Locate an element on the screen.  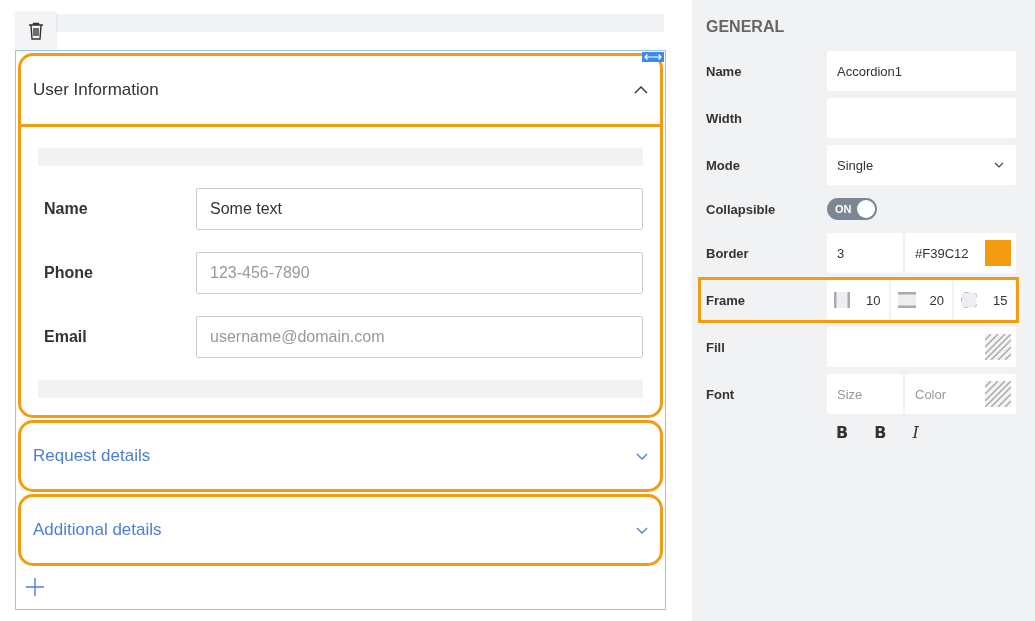
hex-color-field: #F39C12 is located at coordinates (960, 253).